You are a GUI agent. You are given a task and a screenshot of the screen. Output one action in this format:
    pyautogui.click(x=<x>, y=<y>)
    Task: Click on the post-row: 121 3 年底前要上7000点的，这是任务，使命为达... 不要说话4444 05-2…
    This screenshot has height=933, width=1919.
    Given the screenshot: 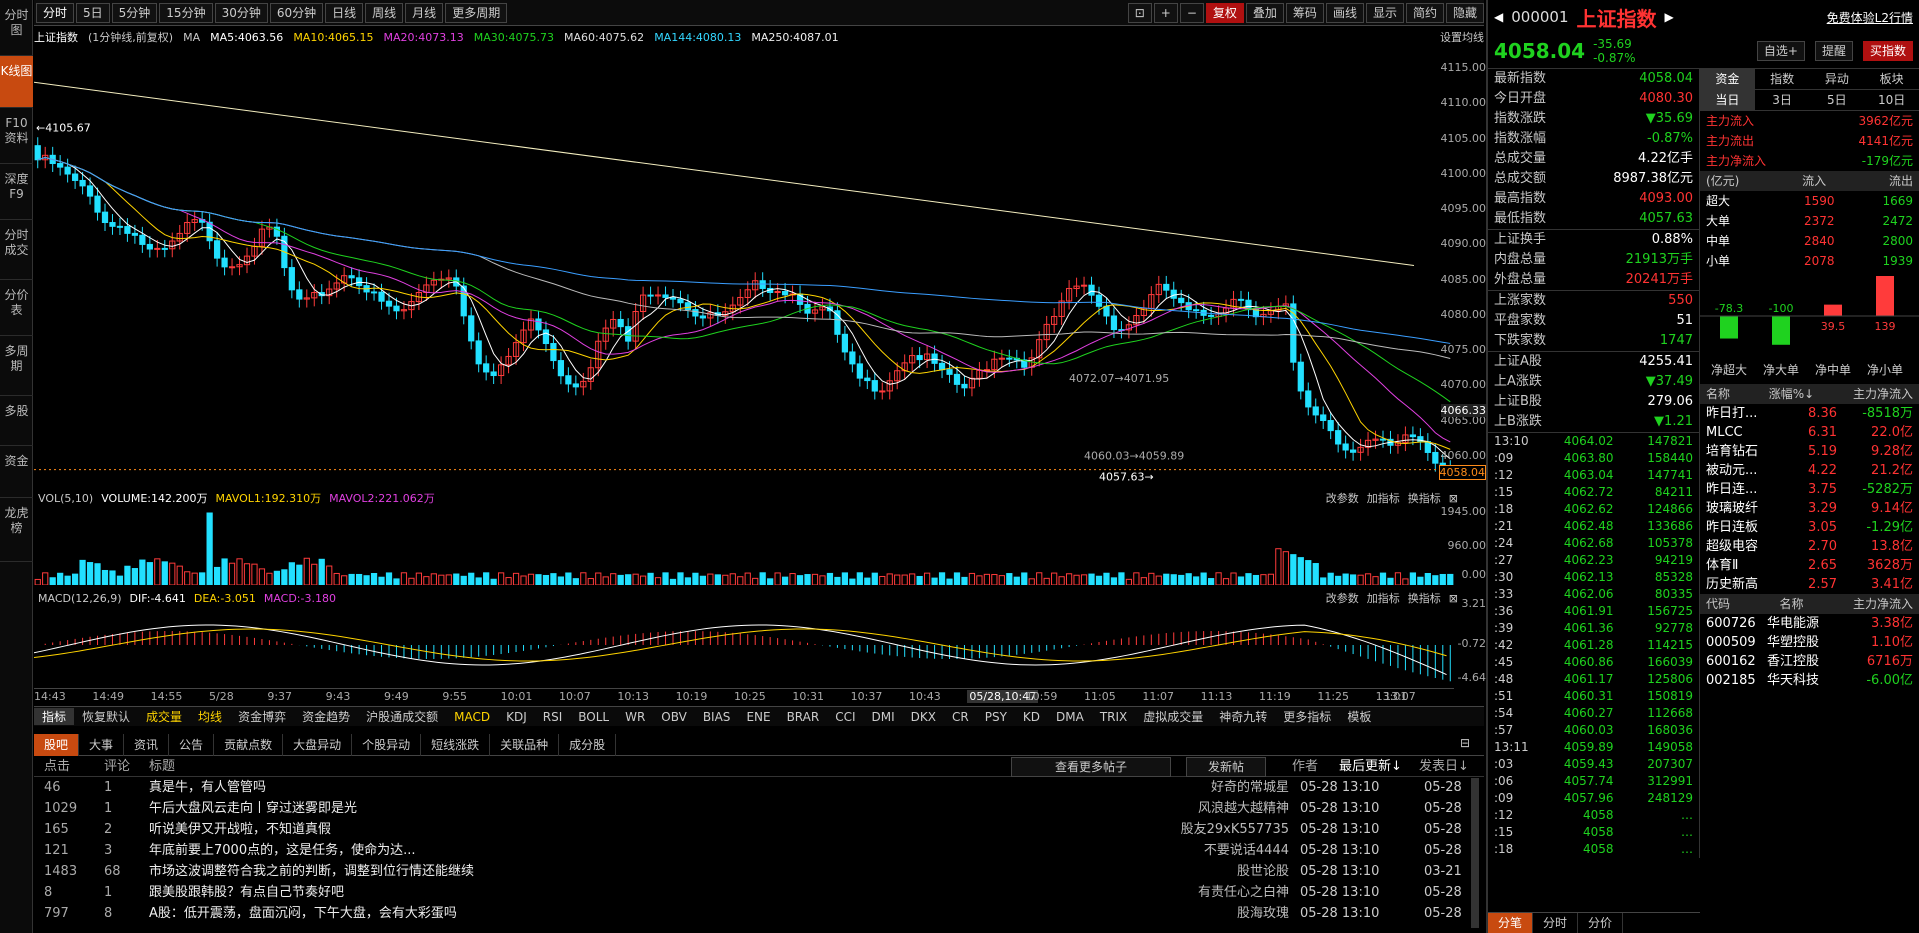 What is the action you would take?
    pyautogui.click(x=759, y=851)
    